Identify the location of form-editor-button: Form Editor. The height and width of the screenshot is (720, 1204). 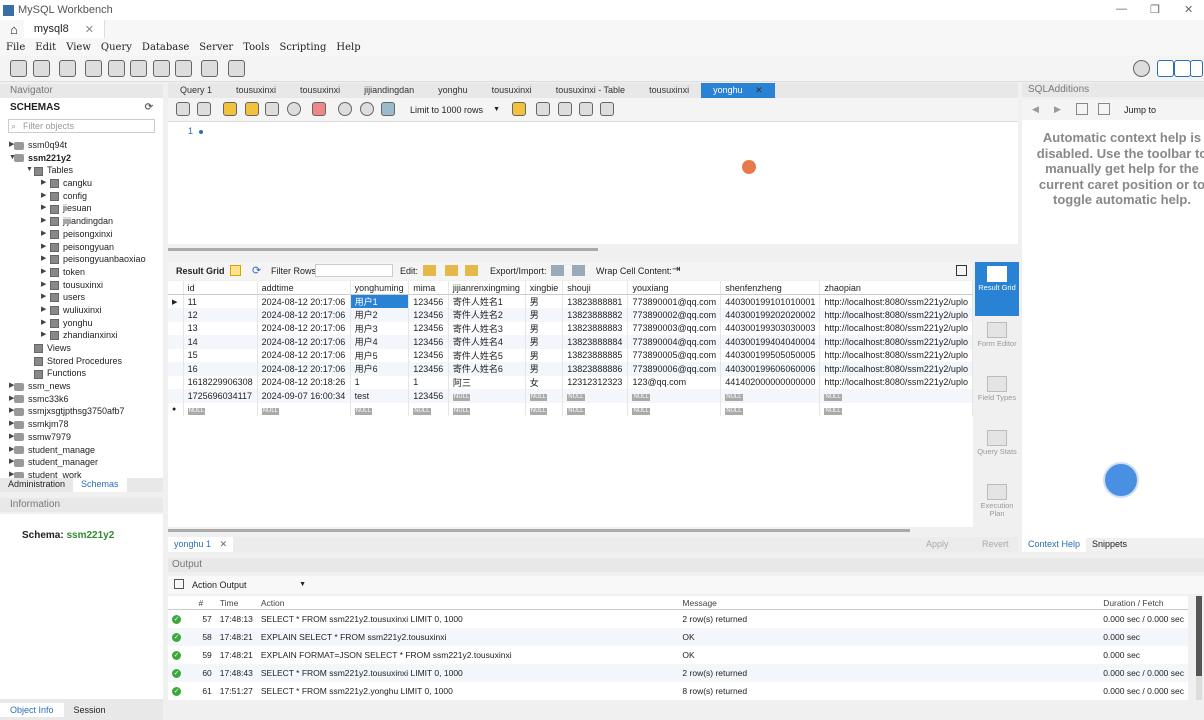
(997, 335).